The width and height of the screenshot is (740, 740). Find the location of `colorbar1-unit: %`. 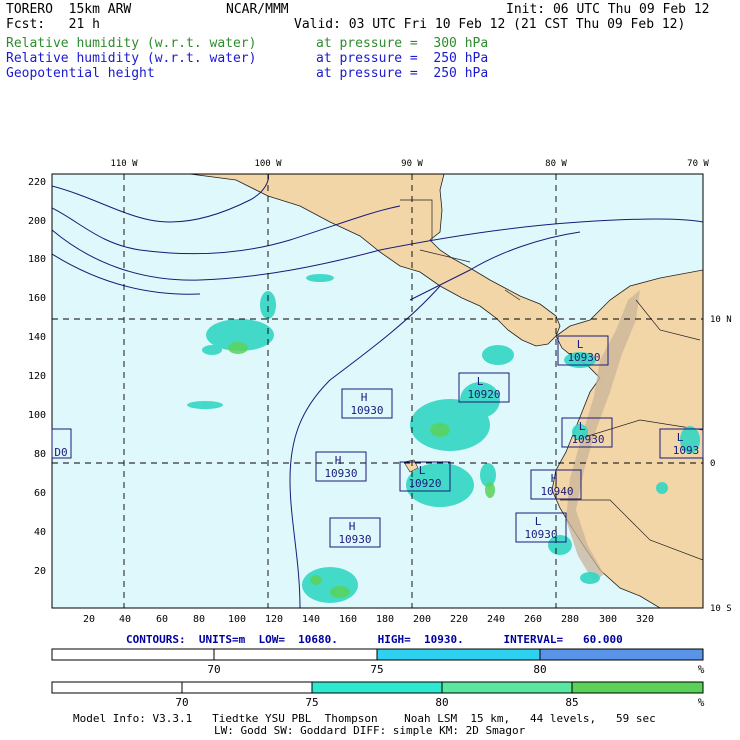

colorbar1-unit: % is located at coordinates (701, 669).